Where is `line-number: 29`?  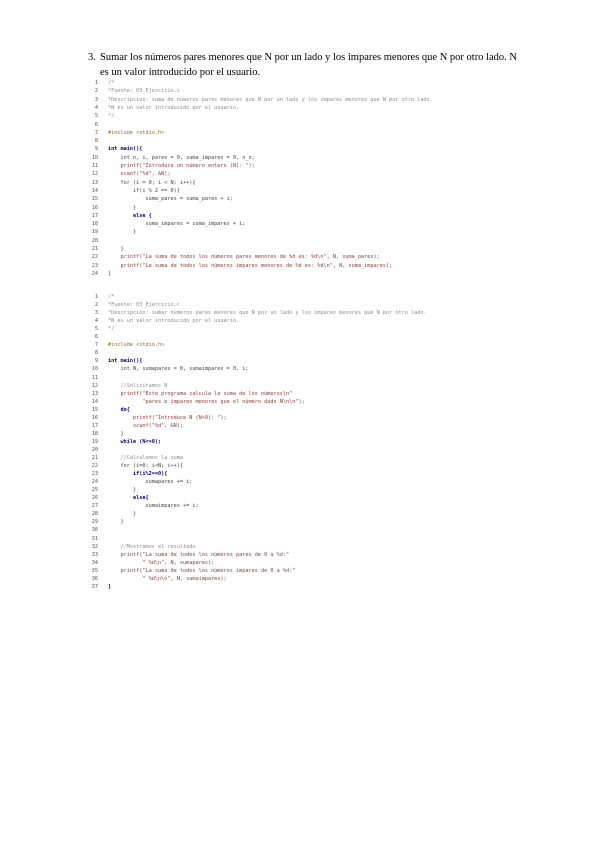
line-number: 29 is located at coordinates (94, 522).